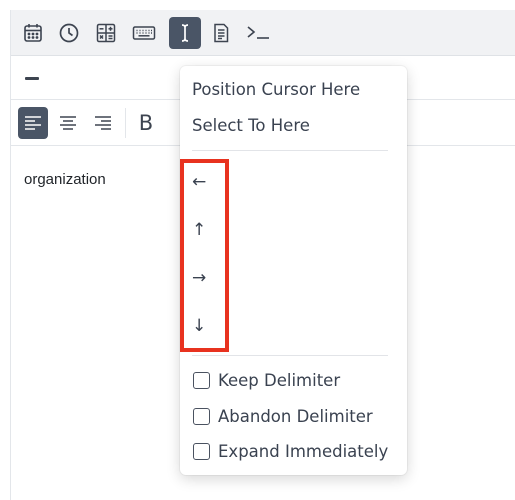 The image size is (515, 500). Describe the element at coordinates (295, 416) in the screenshot. I see `abandon-delimiter-label: Abandon Delimiter` at that location.